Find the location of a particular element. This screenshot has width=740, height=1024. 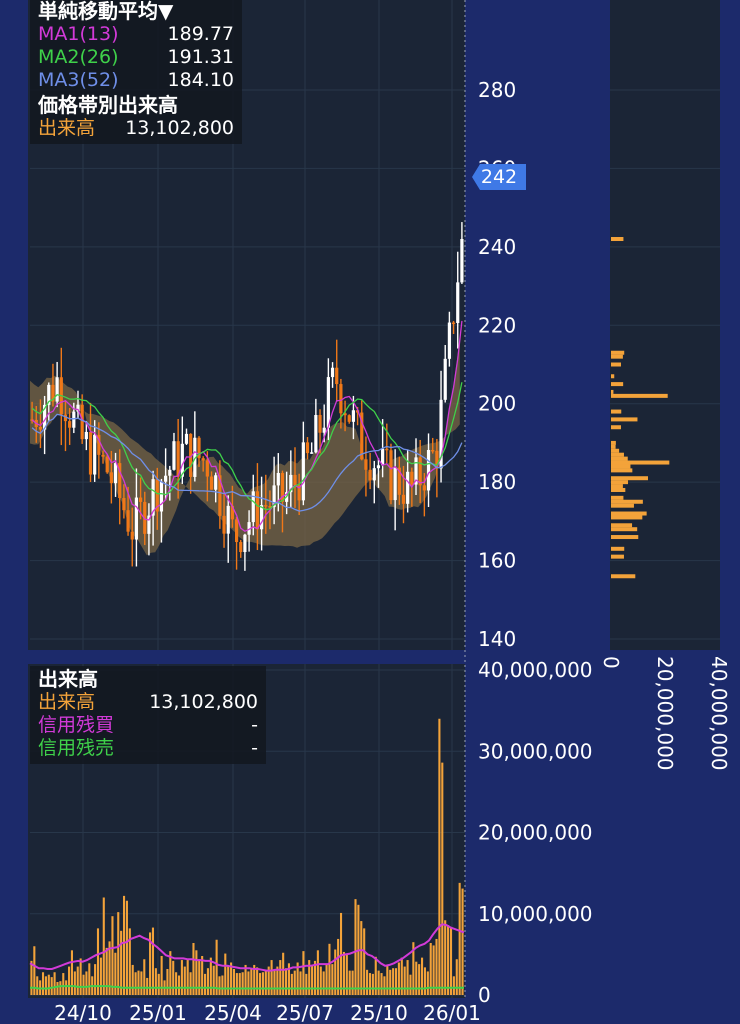

price-tick-label: 160 is located at coordinates (497, 561).